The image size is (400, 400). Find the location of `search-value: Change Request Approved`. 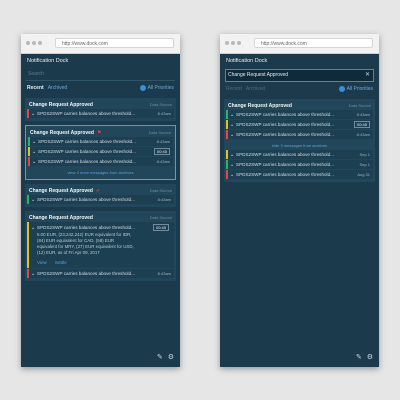

search-value: Change Request Approved is located at coordinates (258, 75).